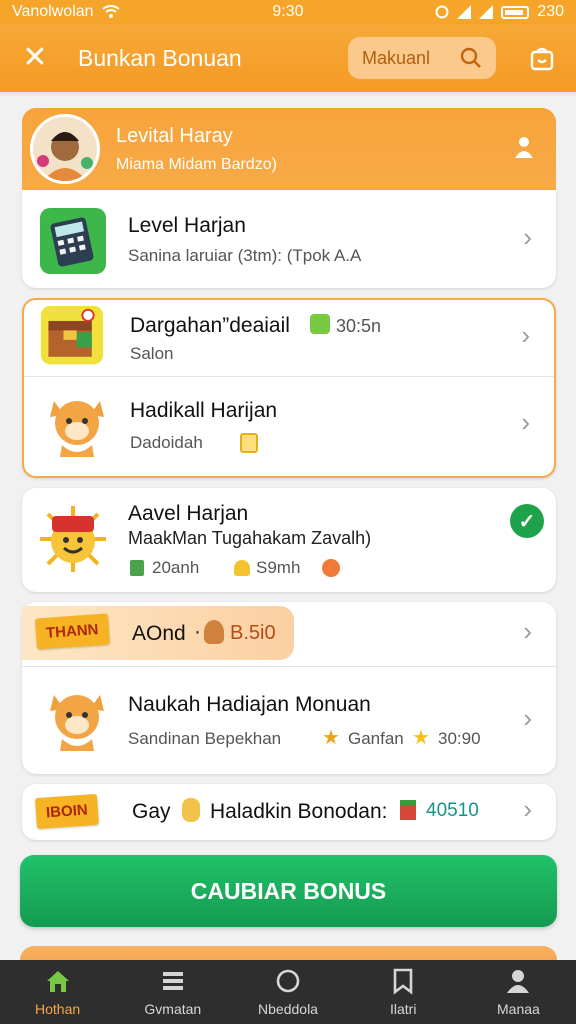 The width and height of the screenshot is (576, 1024). I want to click on item-title: Hadikall Harijan, so click(204, 410).